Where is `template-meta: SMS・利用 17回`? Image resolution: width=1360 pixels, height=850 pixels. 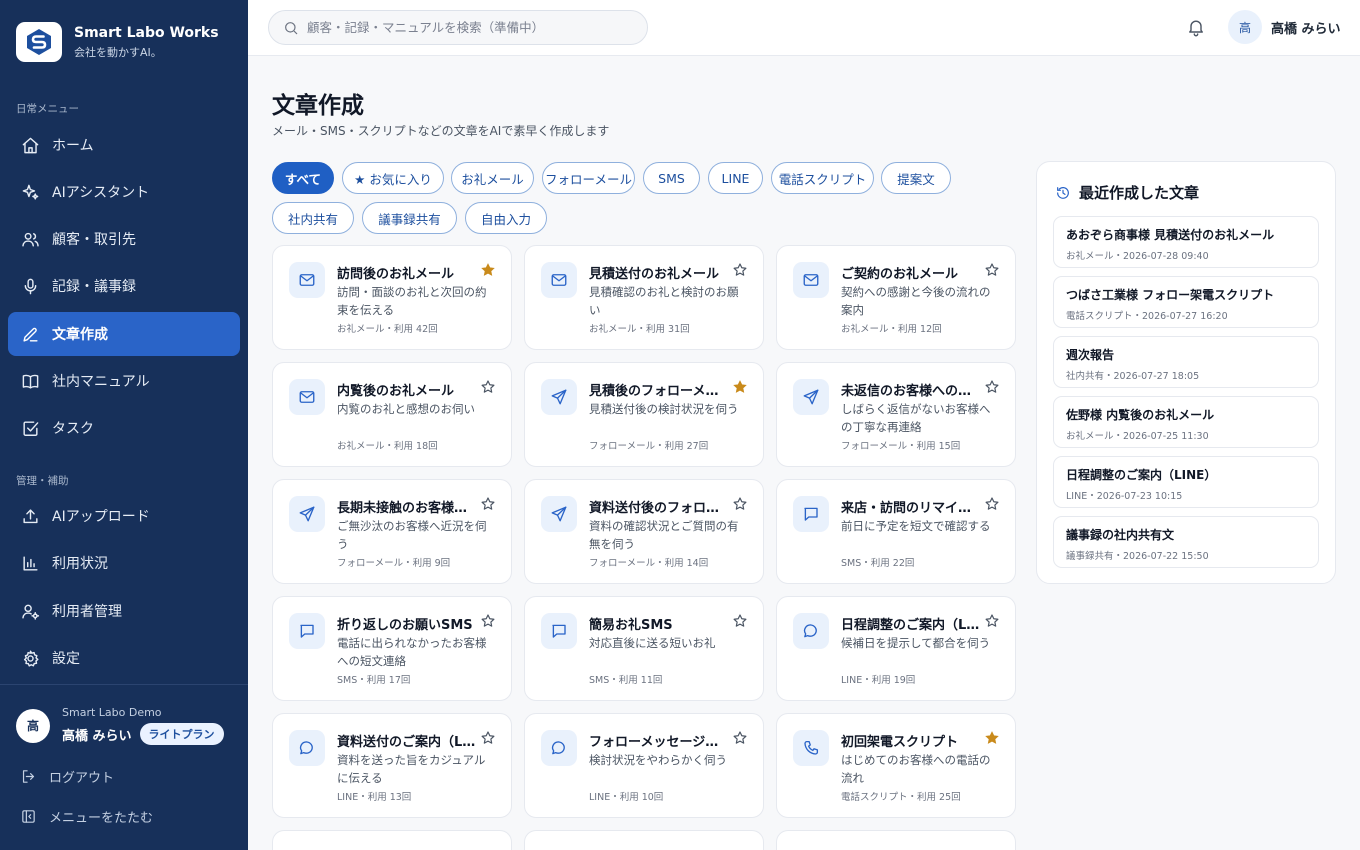
template-meta: SMS・利用 17回 is located at coordinates (374, 680).